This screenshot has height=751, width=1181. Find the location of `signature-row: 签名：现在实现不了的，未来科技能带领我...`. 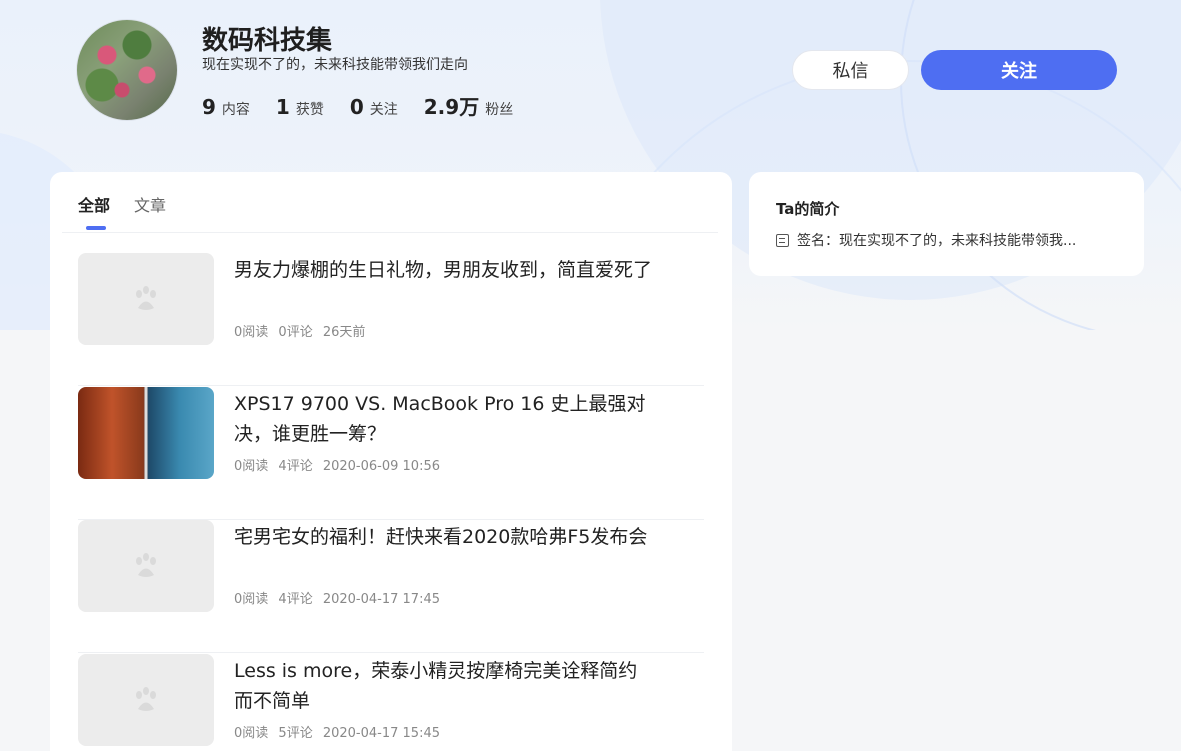

signature-row: 签名：现在实现不了的，未来科技能带领我... is located at coordinates (926, 240).